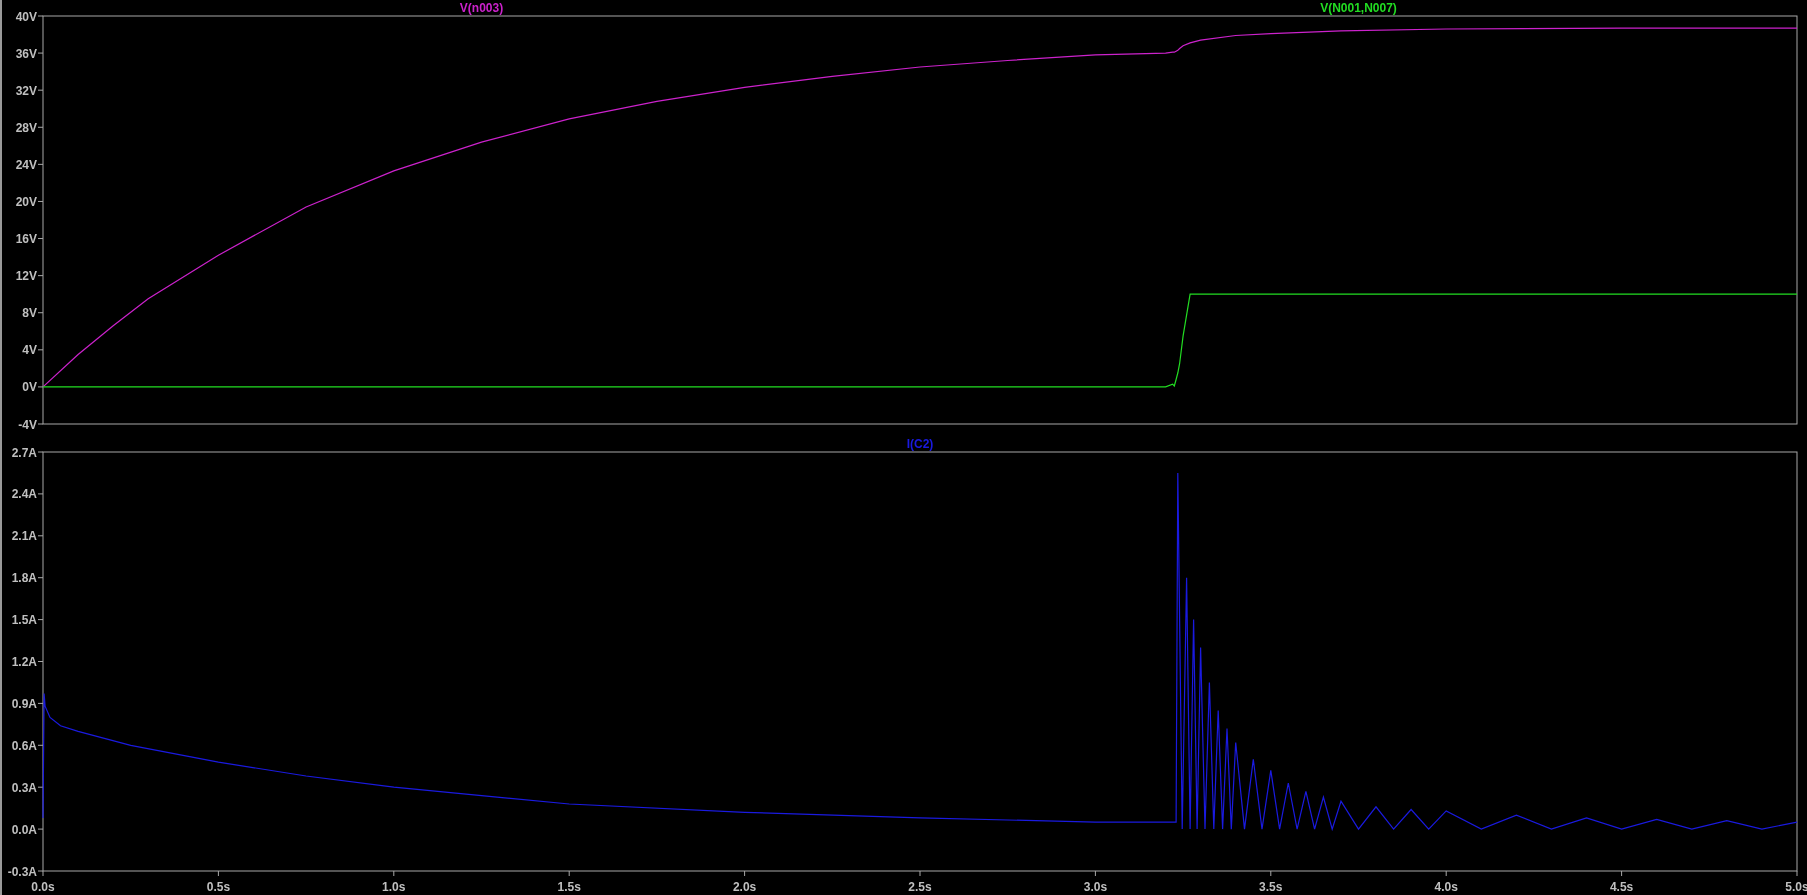 The image size is (1807, 895). I want to click on axis-tick-label: 3.0s, so click(1095, 887).